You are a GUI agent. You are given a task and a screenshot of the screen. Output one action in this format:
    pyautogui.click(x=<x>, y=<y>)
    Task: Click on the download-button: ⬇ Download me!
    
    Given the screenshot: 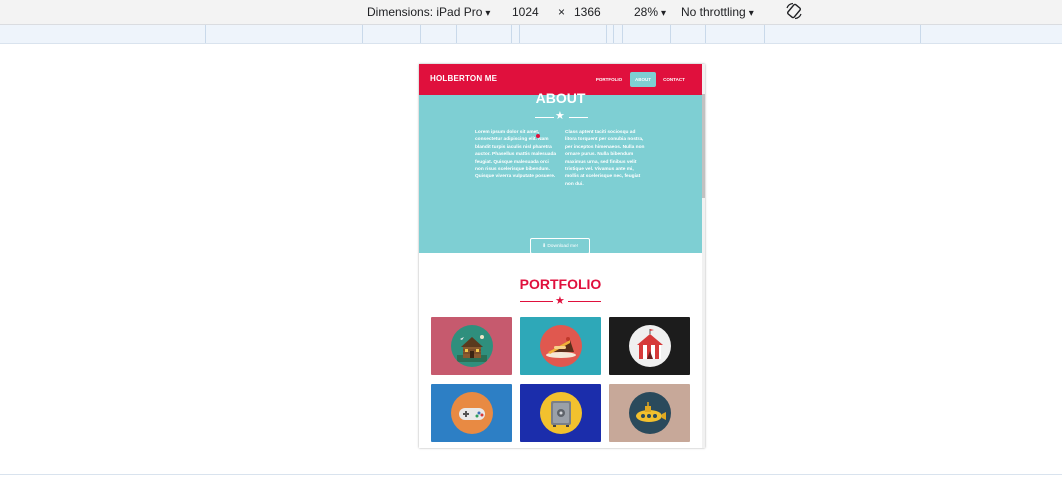 What is the action you would take?
    pyautogui.click(x=560, y=246)
    